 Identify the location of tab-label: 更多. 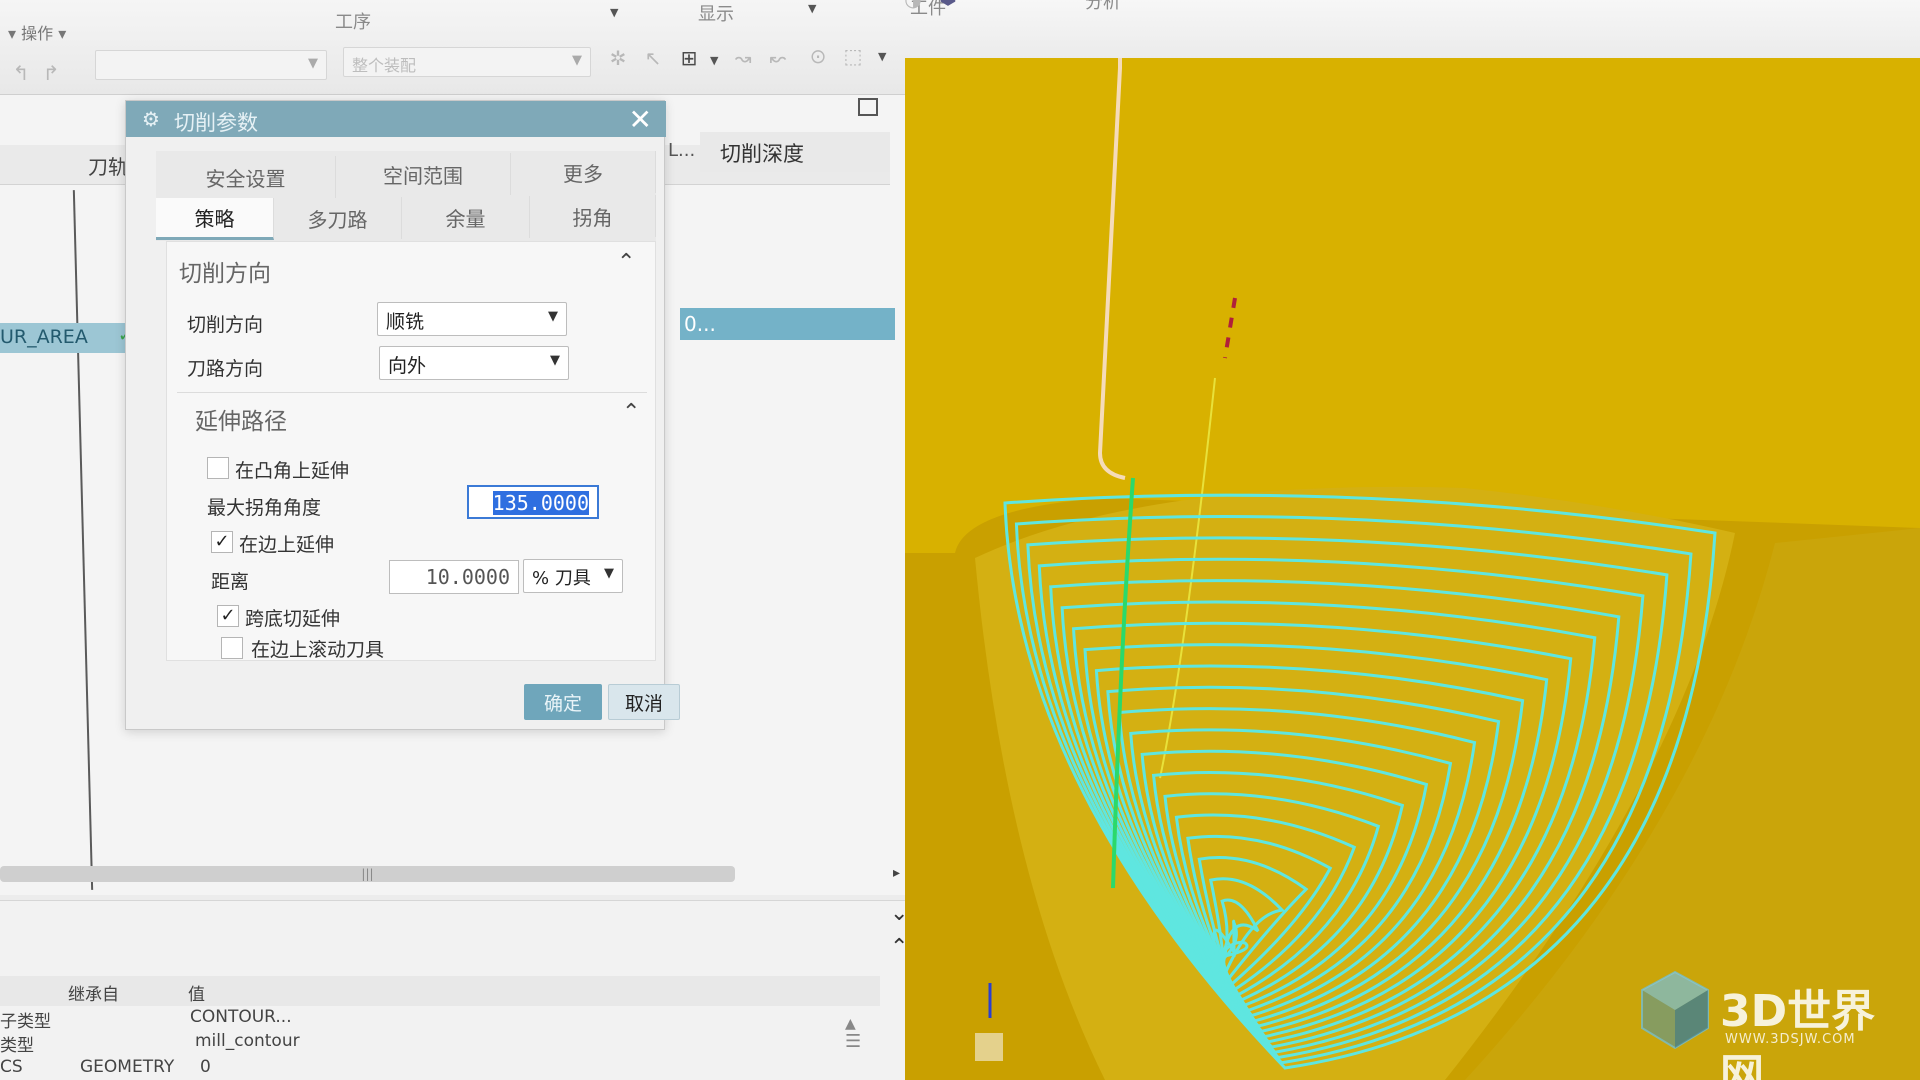
(583, 173).